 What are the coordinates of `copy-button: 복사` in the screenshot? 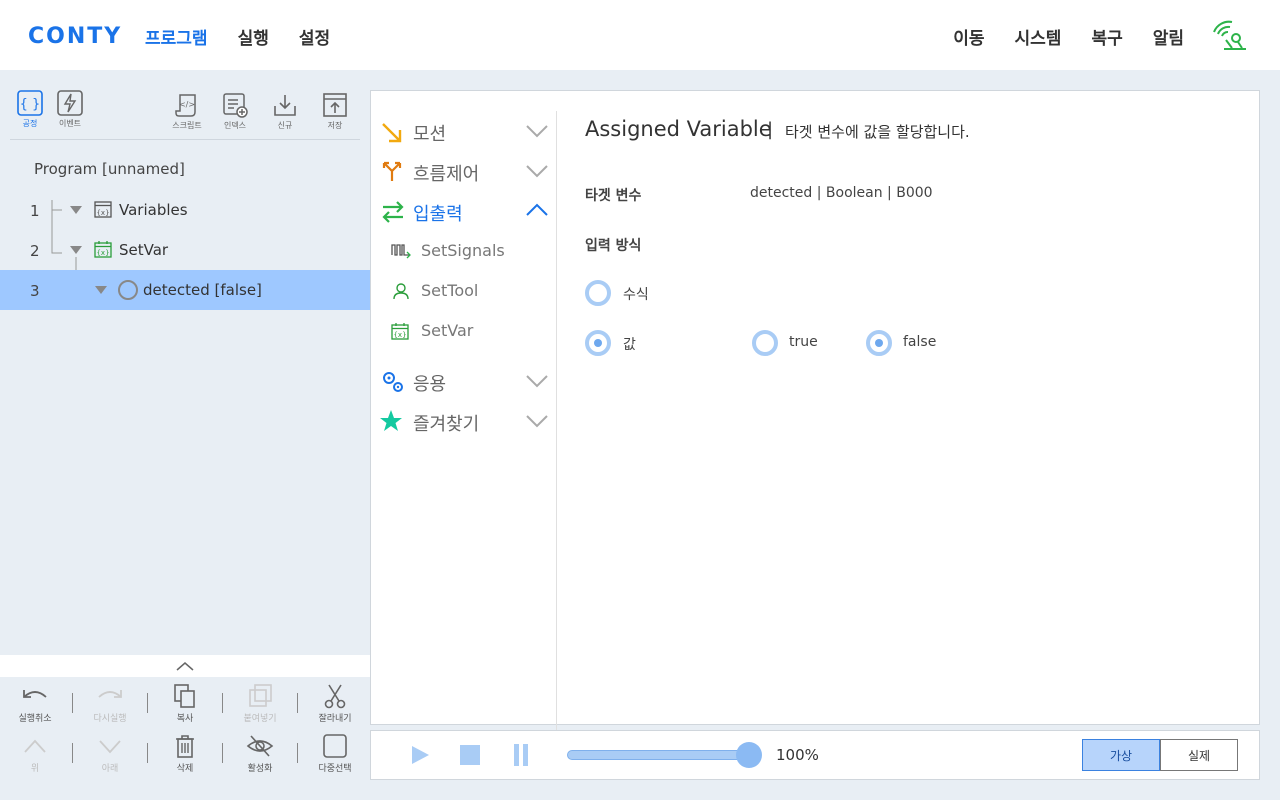 It's located at (185, 703).